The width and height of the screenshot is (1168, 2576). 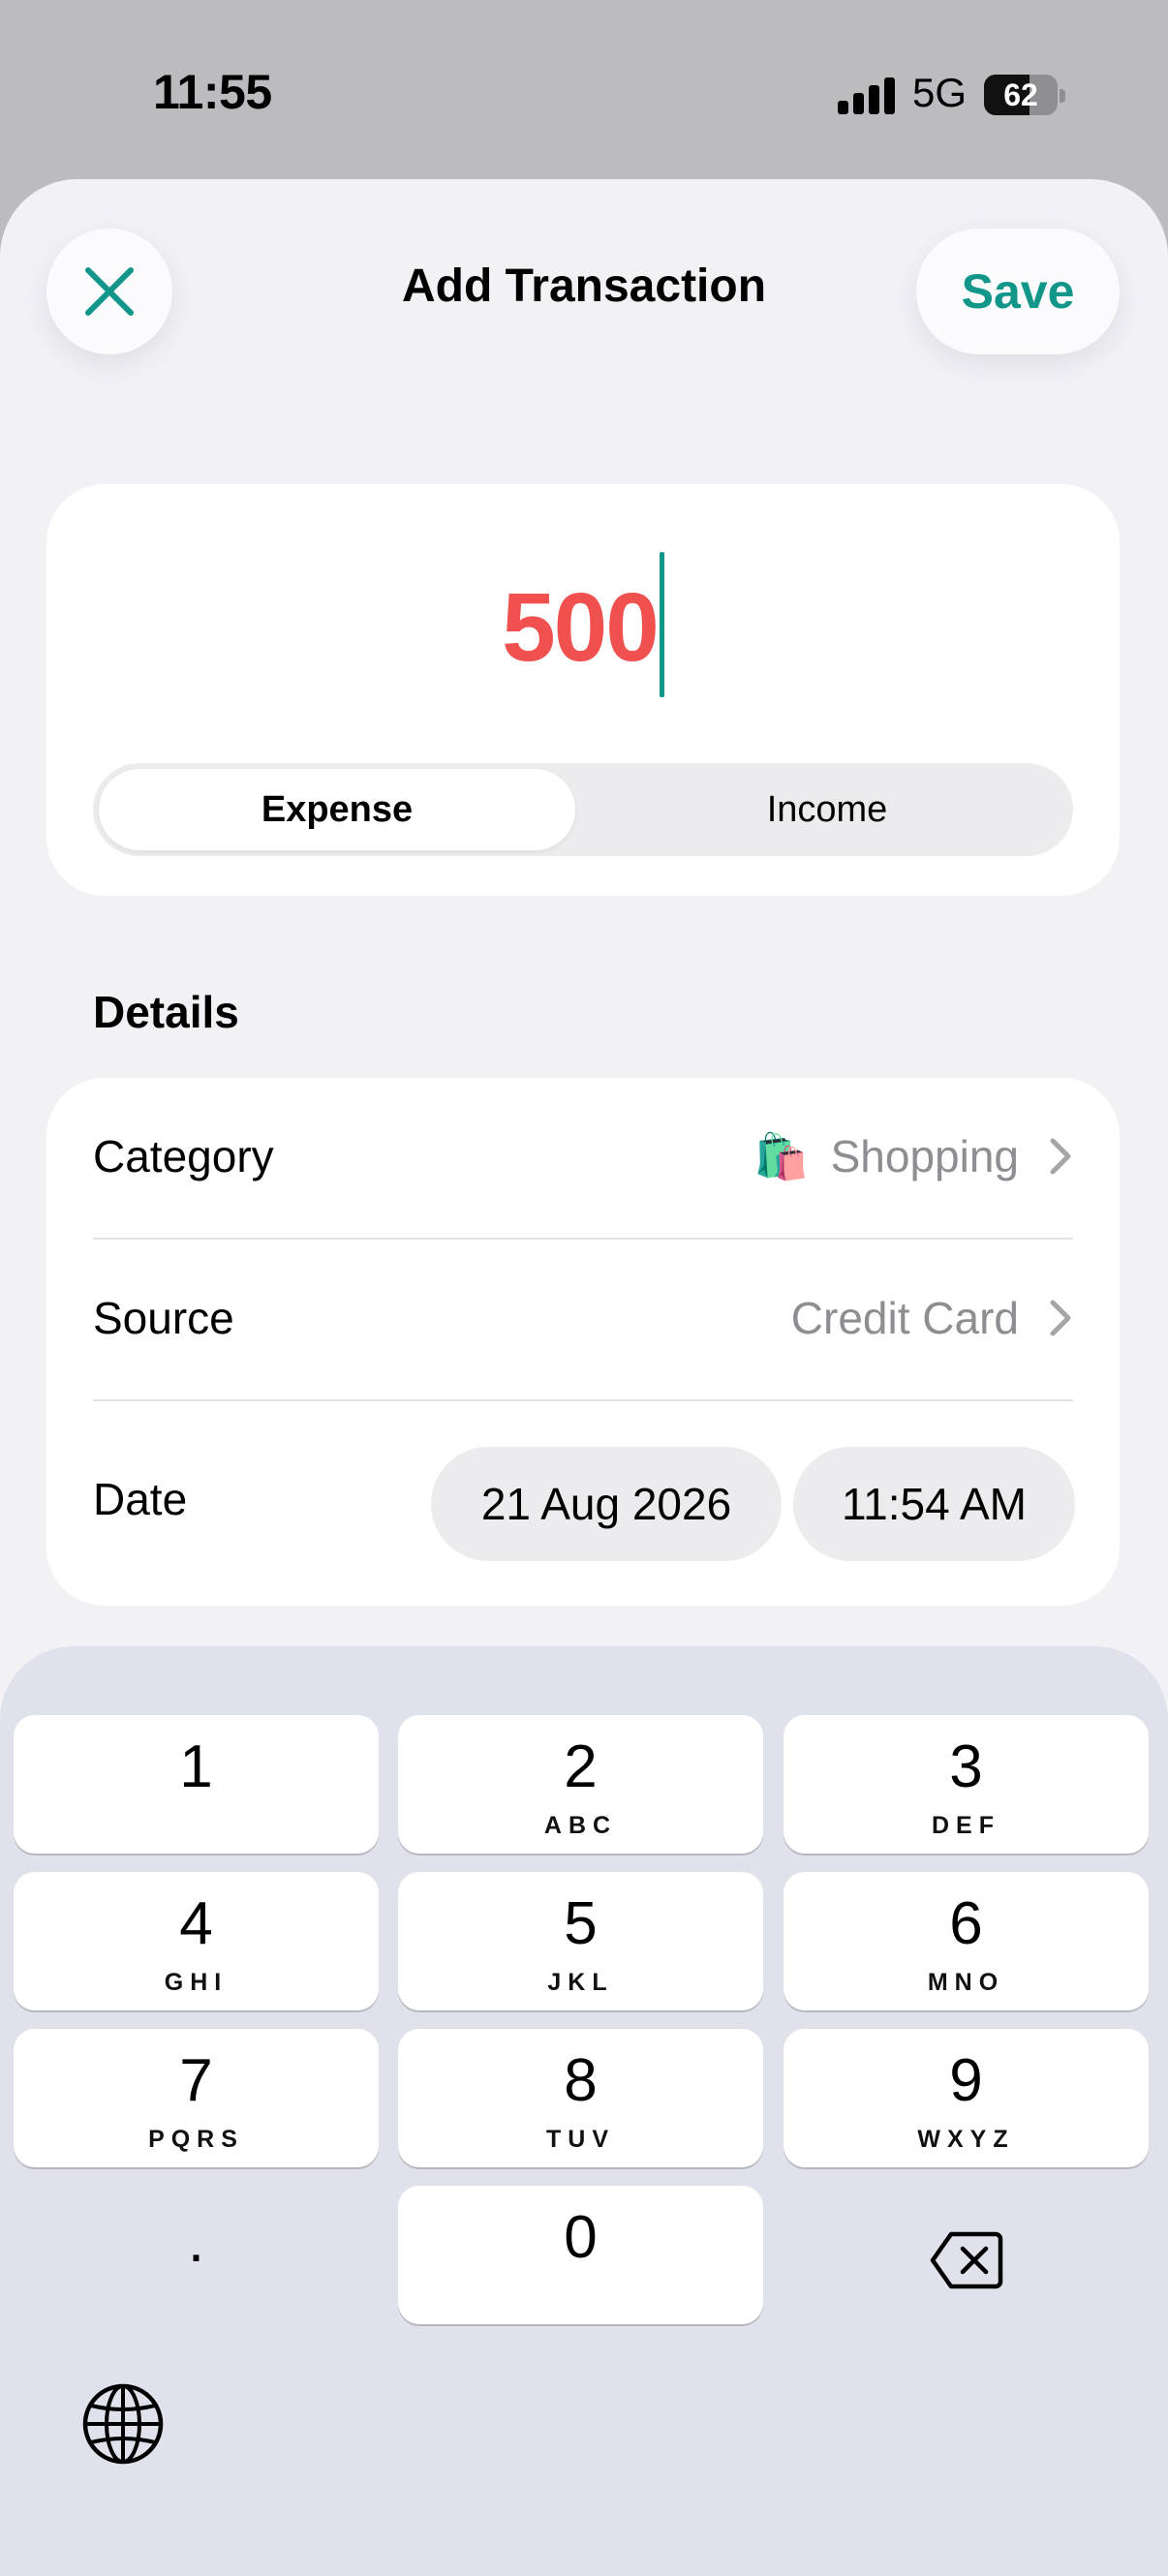 I want to click on key-digit: 7, so click(x=196, y=2080).